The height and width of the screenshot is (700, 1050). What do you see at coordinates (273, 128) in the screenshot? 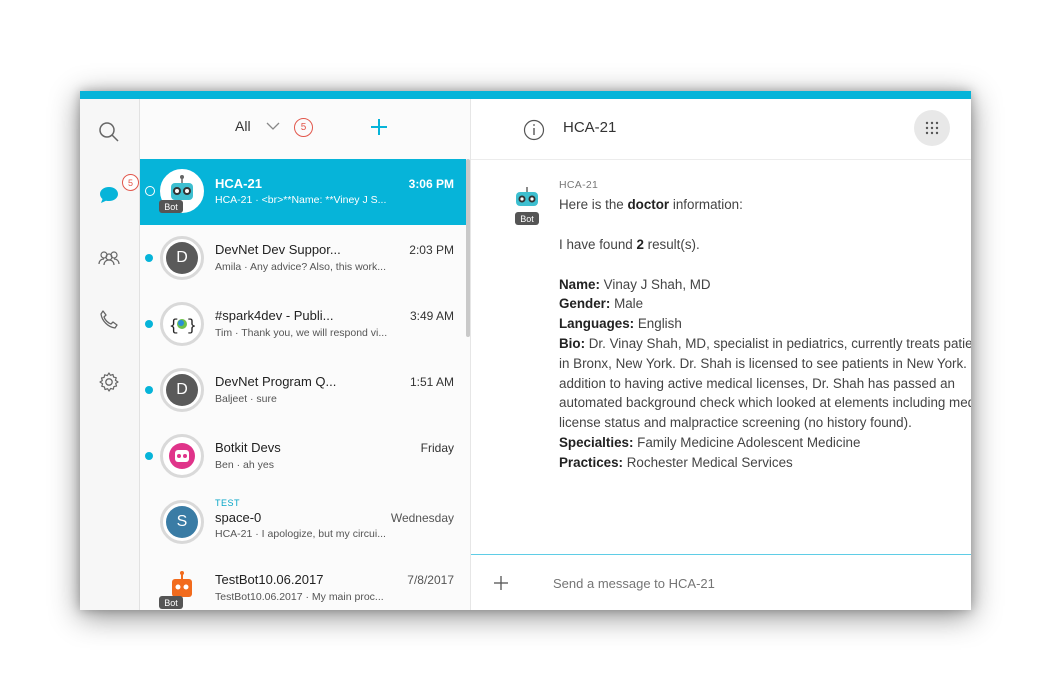
I see `chevron-down-icon` at bounding box center [273, 128].